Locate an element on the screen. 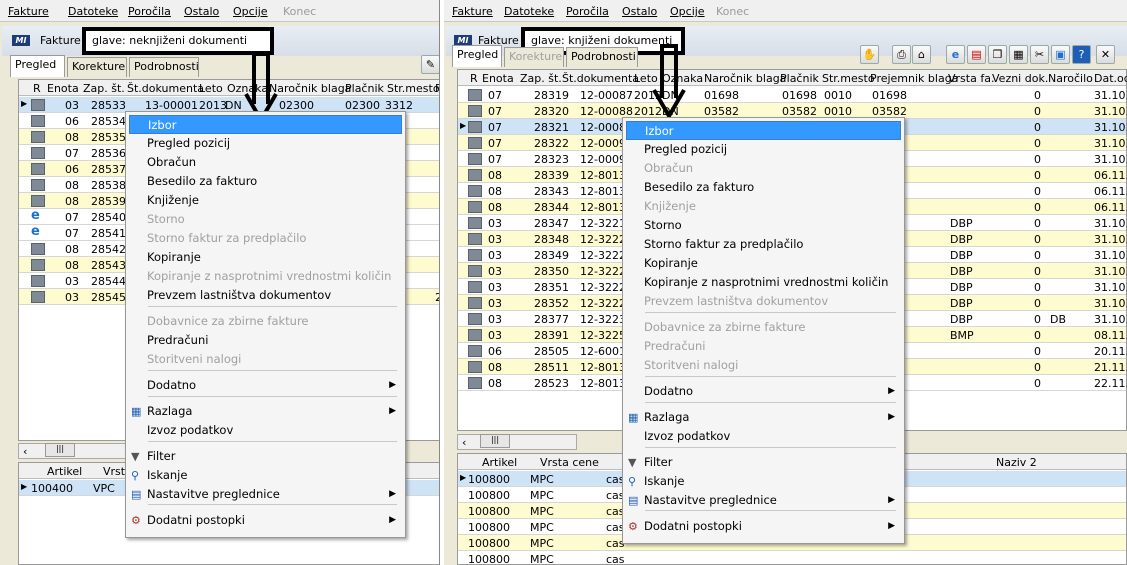  grid-icon: ▦ is located at coordinates (1018, 54).